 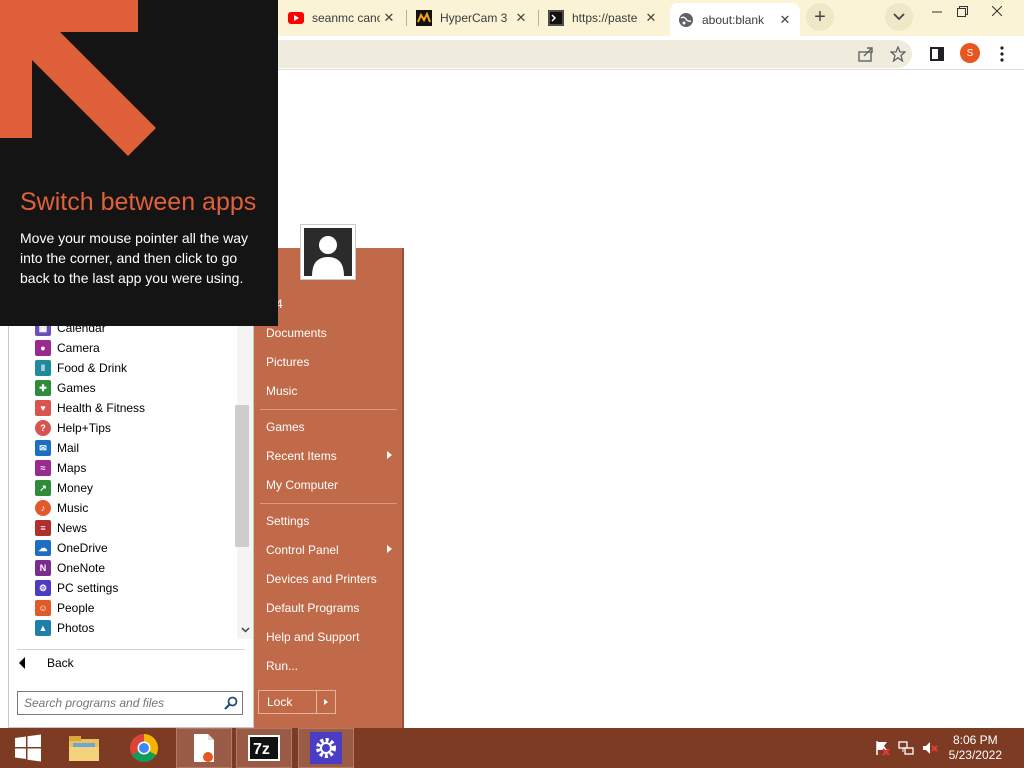 What do you see at coordinates (43, 628) in the screenshot?
I see `photos-icon: ▲` at bounding box center [43, 628].